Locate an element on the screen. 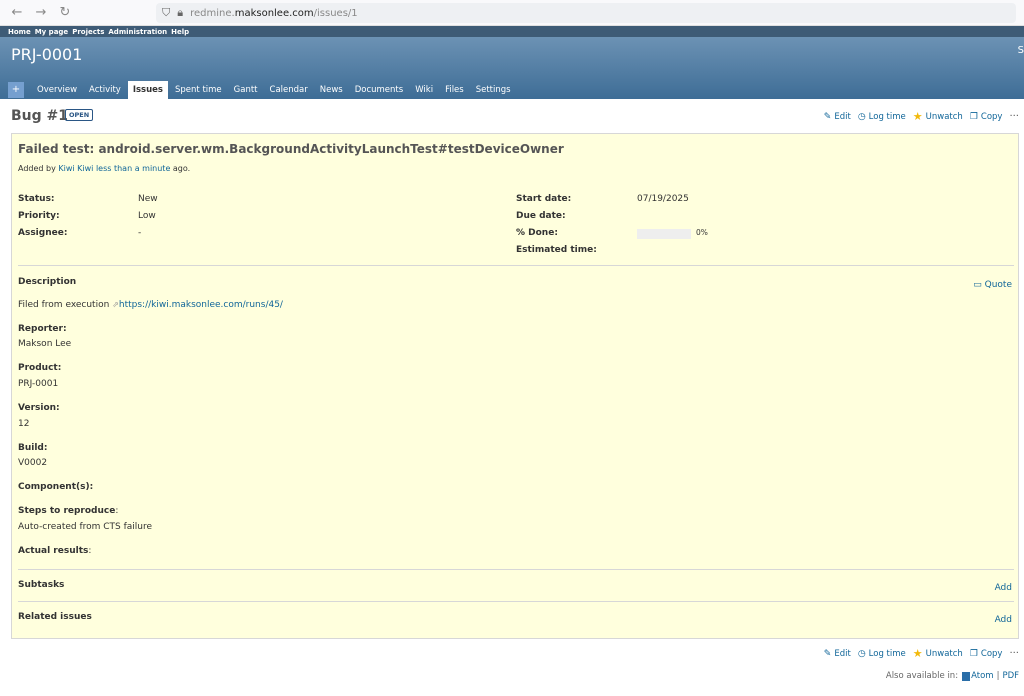 The width and height of the screenshot is (1024, 696). steps-to-reproduce-value: Auto-created from CTS failure is located at coordinates (85, 527).